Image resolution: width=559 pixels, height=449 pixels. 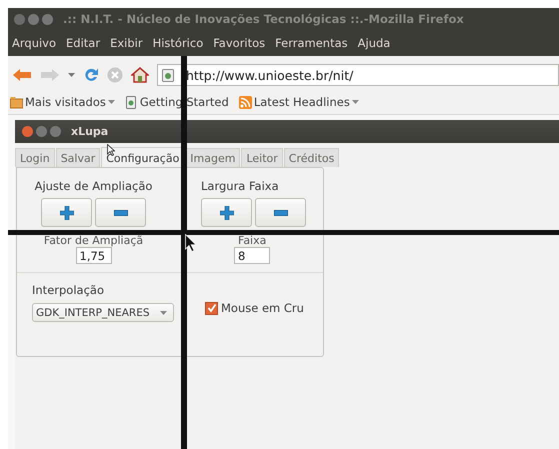 What do you see at coordinates (252, 255) in the screenshot?
I see `number-field: 8` at bounding box center [252, 255].